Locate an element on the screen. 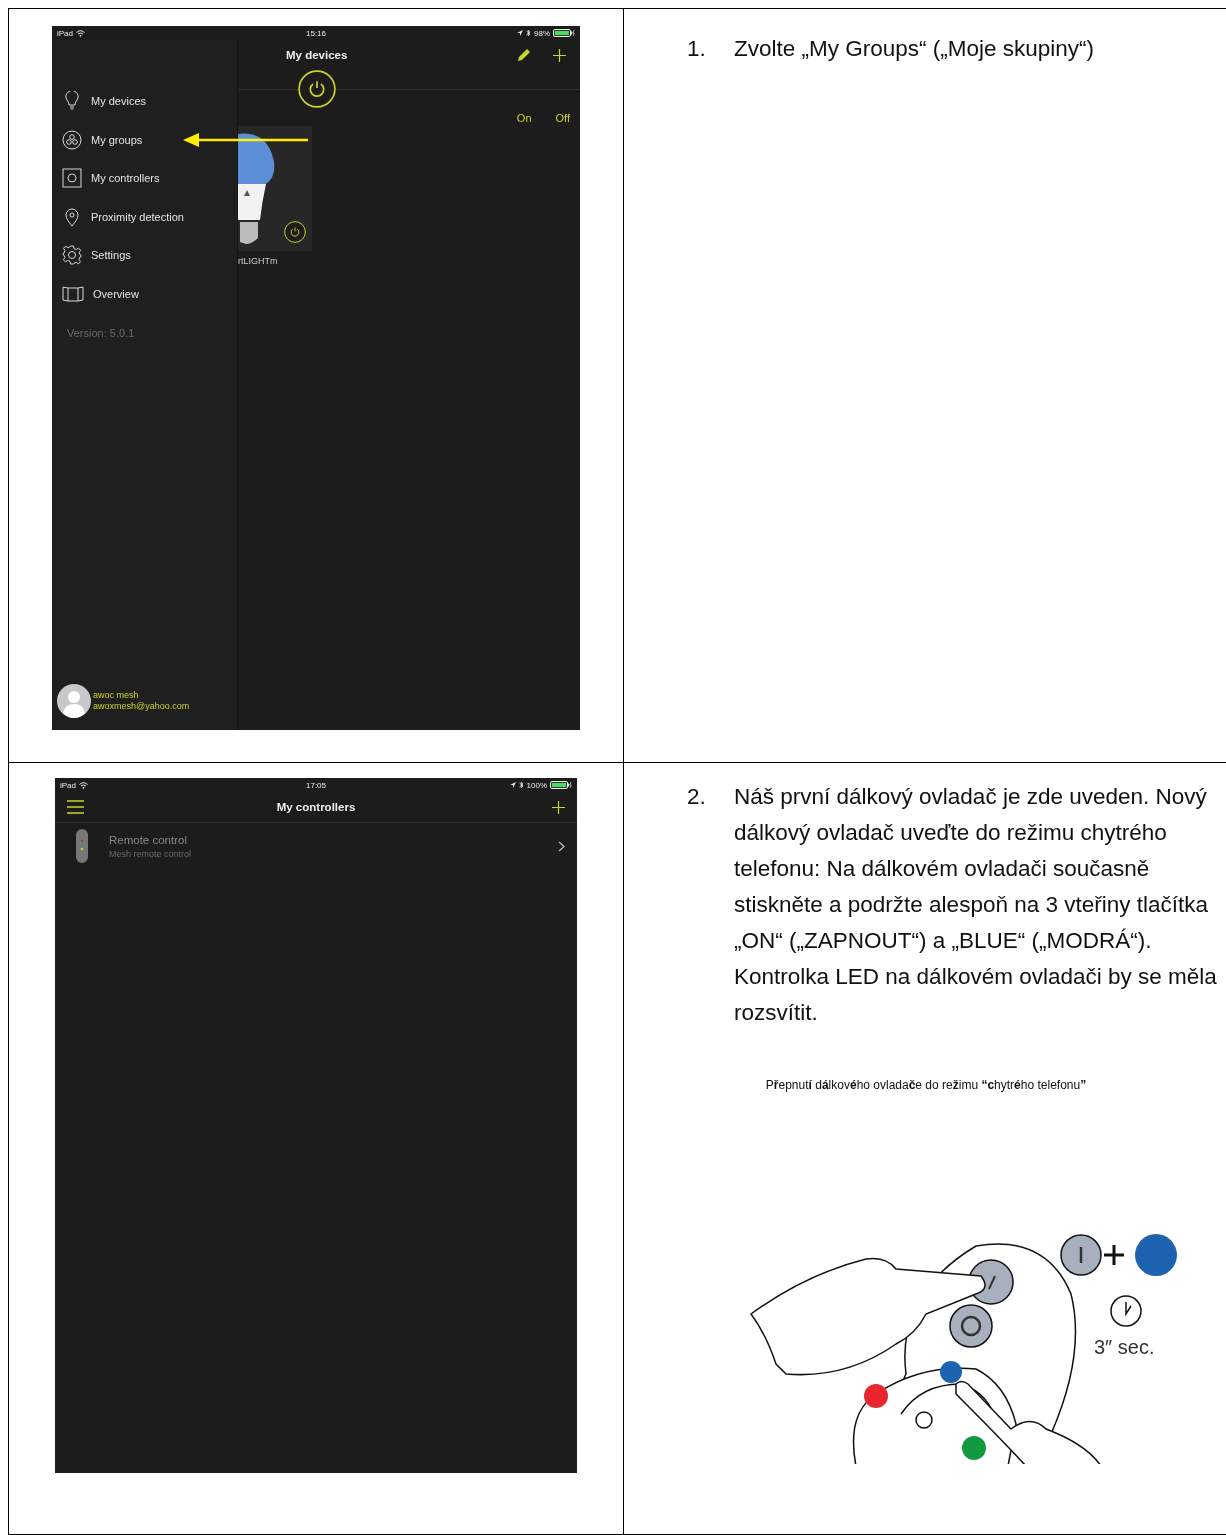 This screenshot has width=1226, height=1535. controller-name: Remote control is located at coordinates (148, 839).